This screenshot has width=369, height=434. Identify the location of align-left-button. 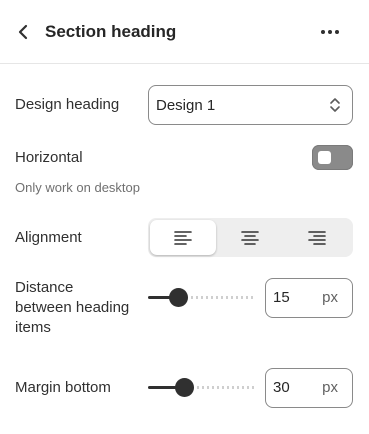
(183, 237).